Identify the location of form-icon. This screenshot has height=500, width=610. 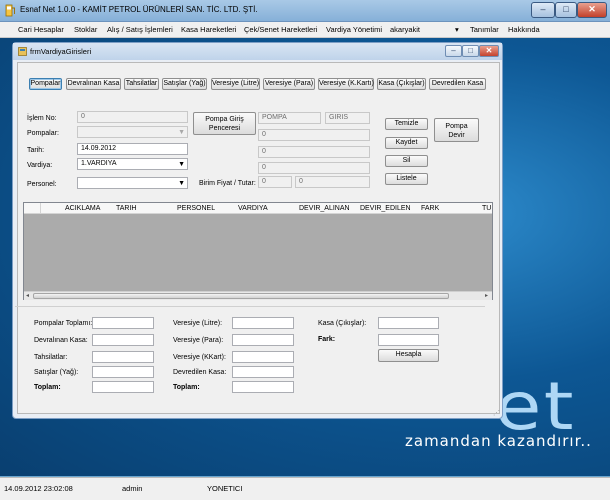
(22, 51).